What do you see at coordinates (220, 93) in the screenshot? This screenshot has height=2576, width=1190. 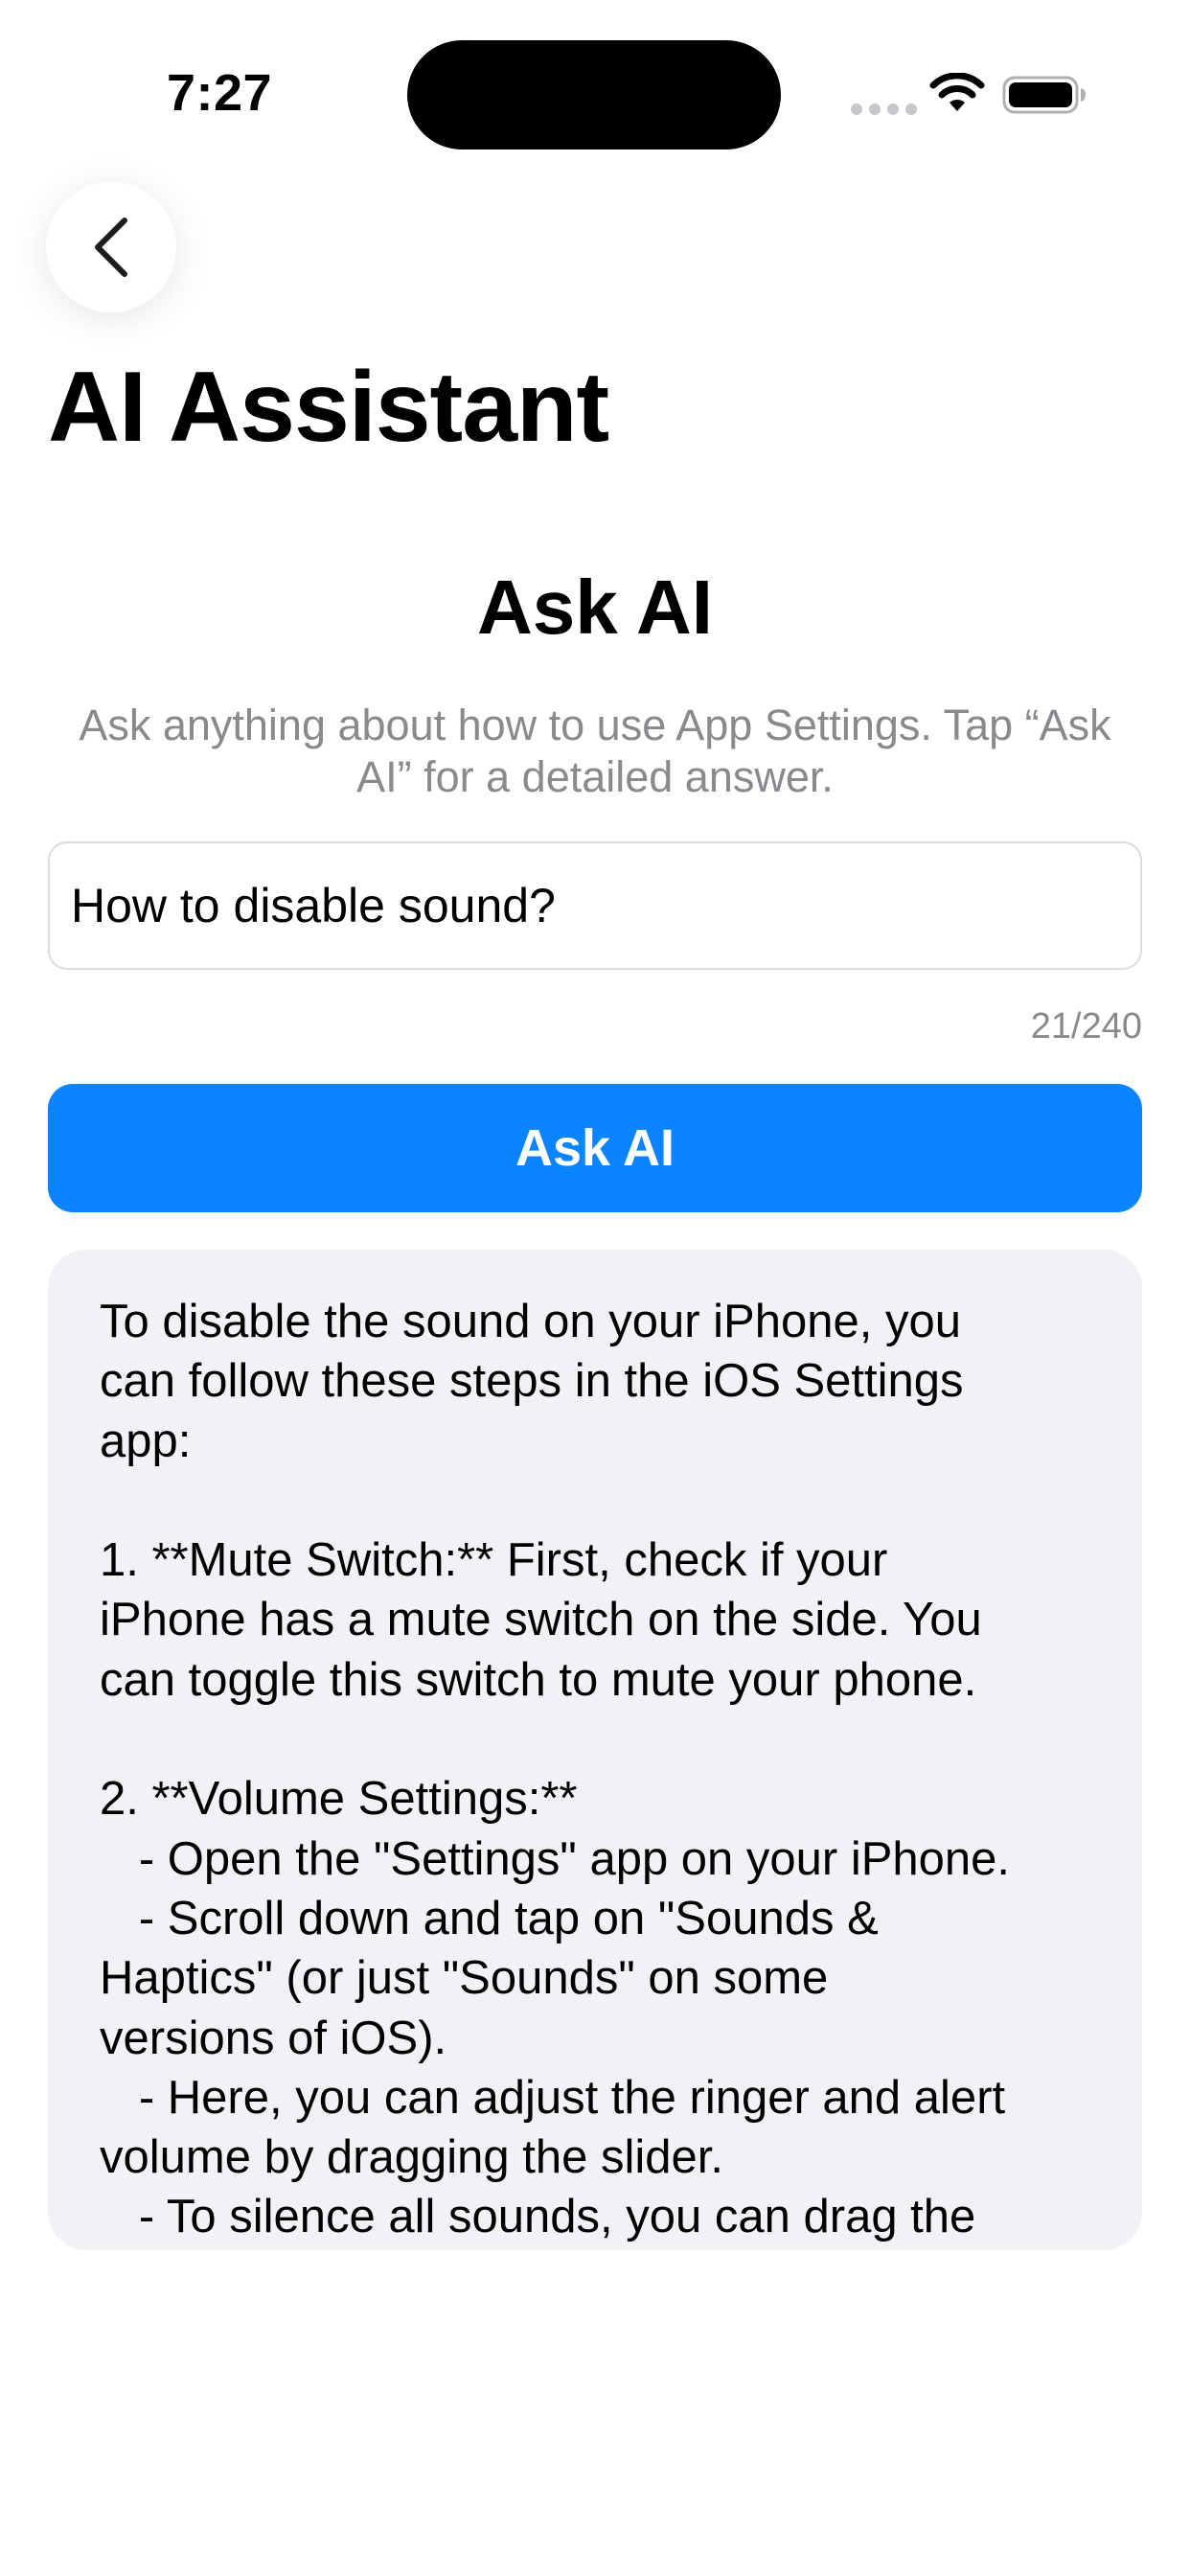 I see `status-time: 7:27` at bounding box center [220, 93].